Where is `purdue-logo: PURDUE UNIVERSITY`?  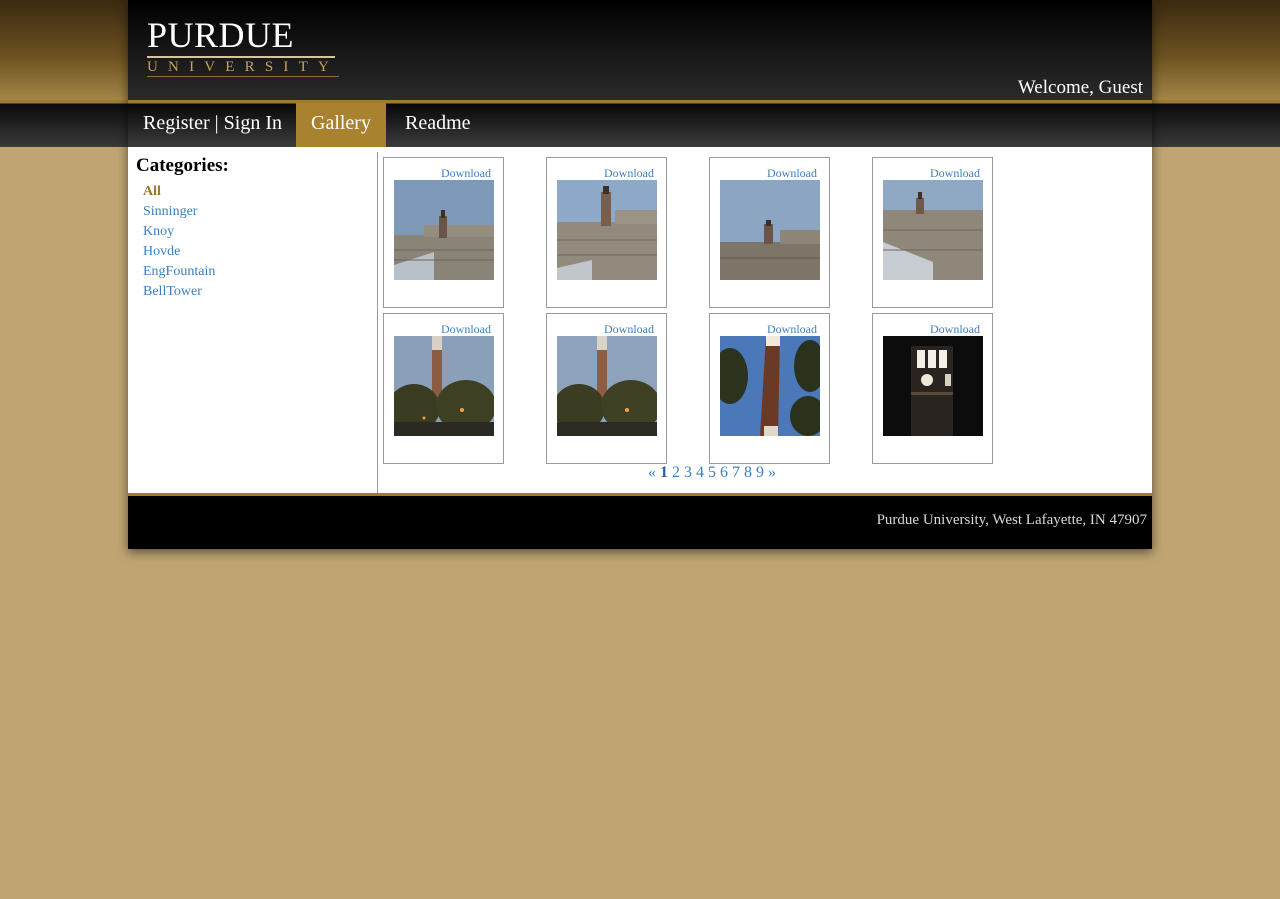 purdue-logo: PURDUE UNIVERSITY is located at coordinates (244, 45).